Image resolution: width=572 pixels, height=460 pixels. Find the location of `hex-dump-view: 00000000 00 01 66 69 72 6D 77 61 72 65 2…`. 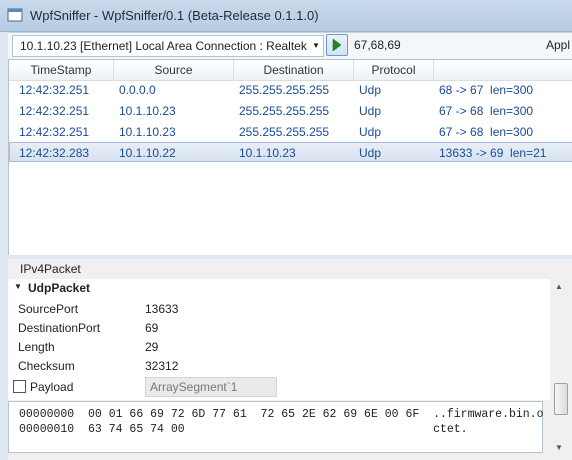

hex-dump-view: 00000000 00 01 66 69 72 6D 77 61 72 65 2… is located at coordinates (276, 427).